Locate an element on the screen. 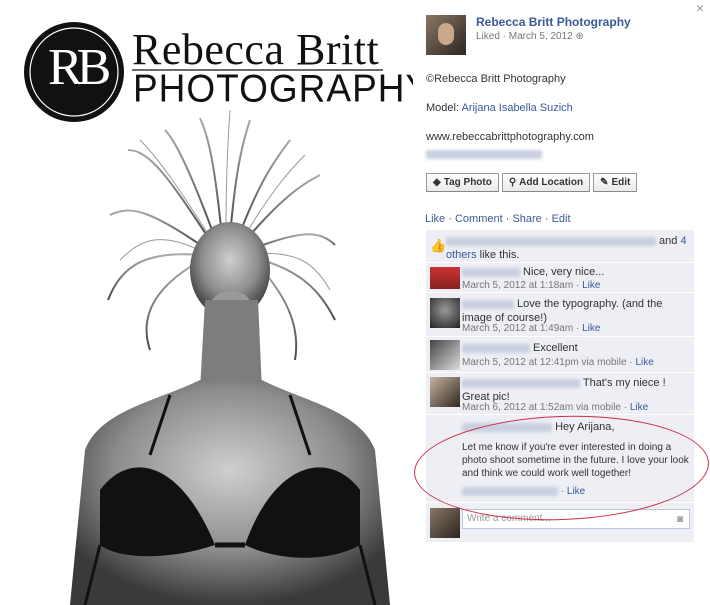  liked-date: Liked · March 5, 2012 ⊕ is located at coordinates (530, 36).